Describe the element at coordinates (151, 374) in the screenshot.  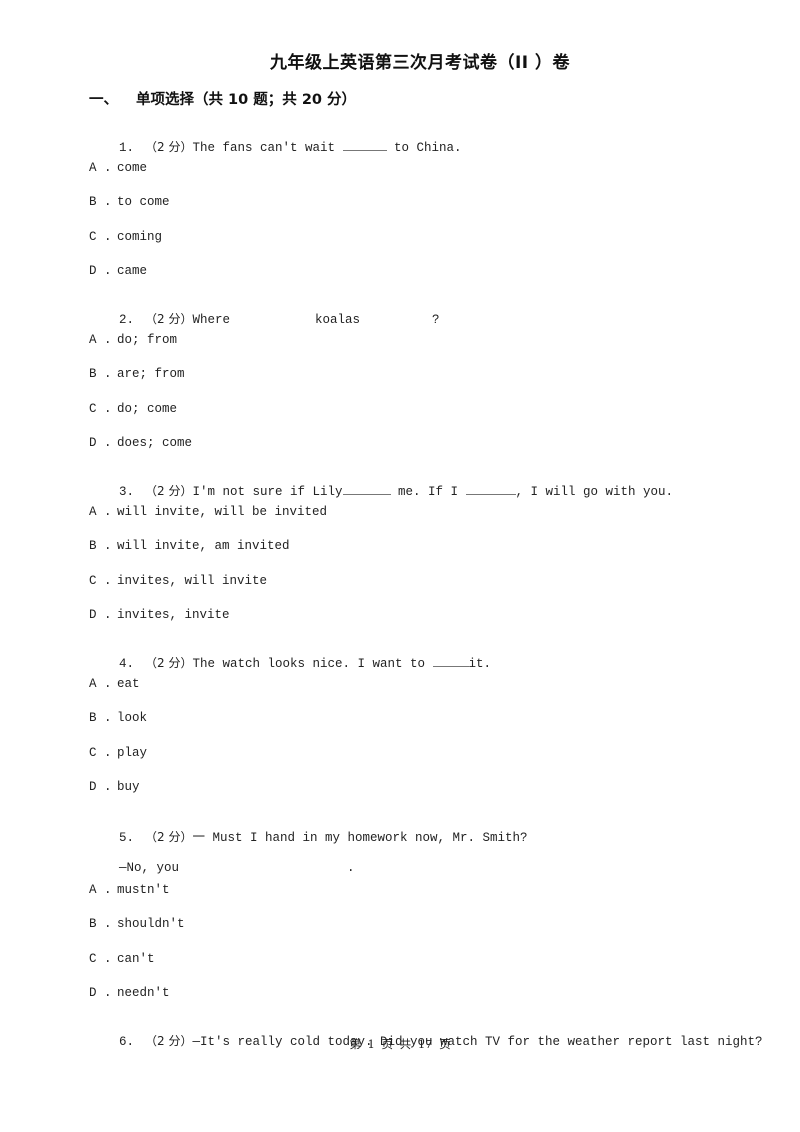
I see `option-text: are; from` at that location.